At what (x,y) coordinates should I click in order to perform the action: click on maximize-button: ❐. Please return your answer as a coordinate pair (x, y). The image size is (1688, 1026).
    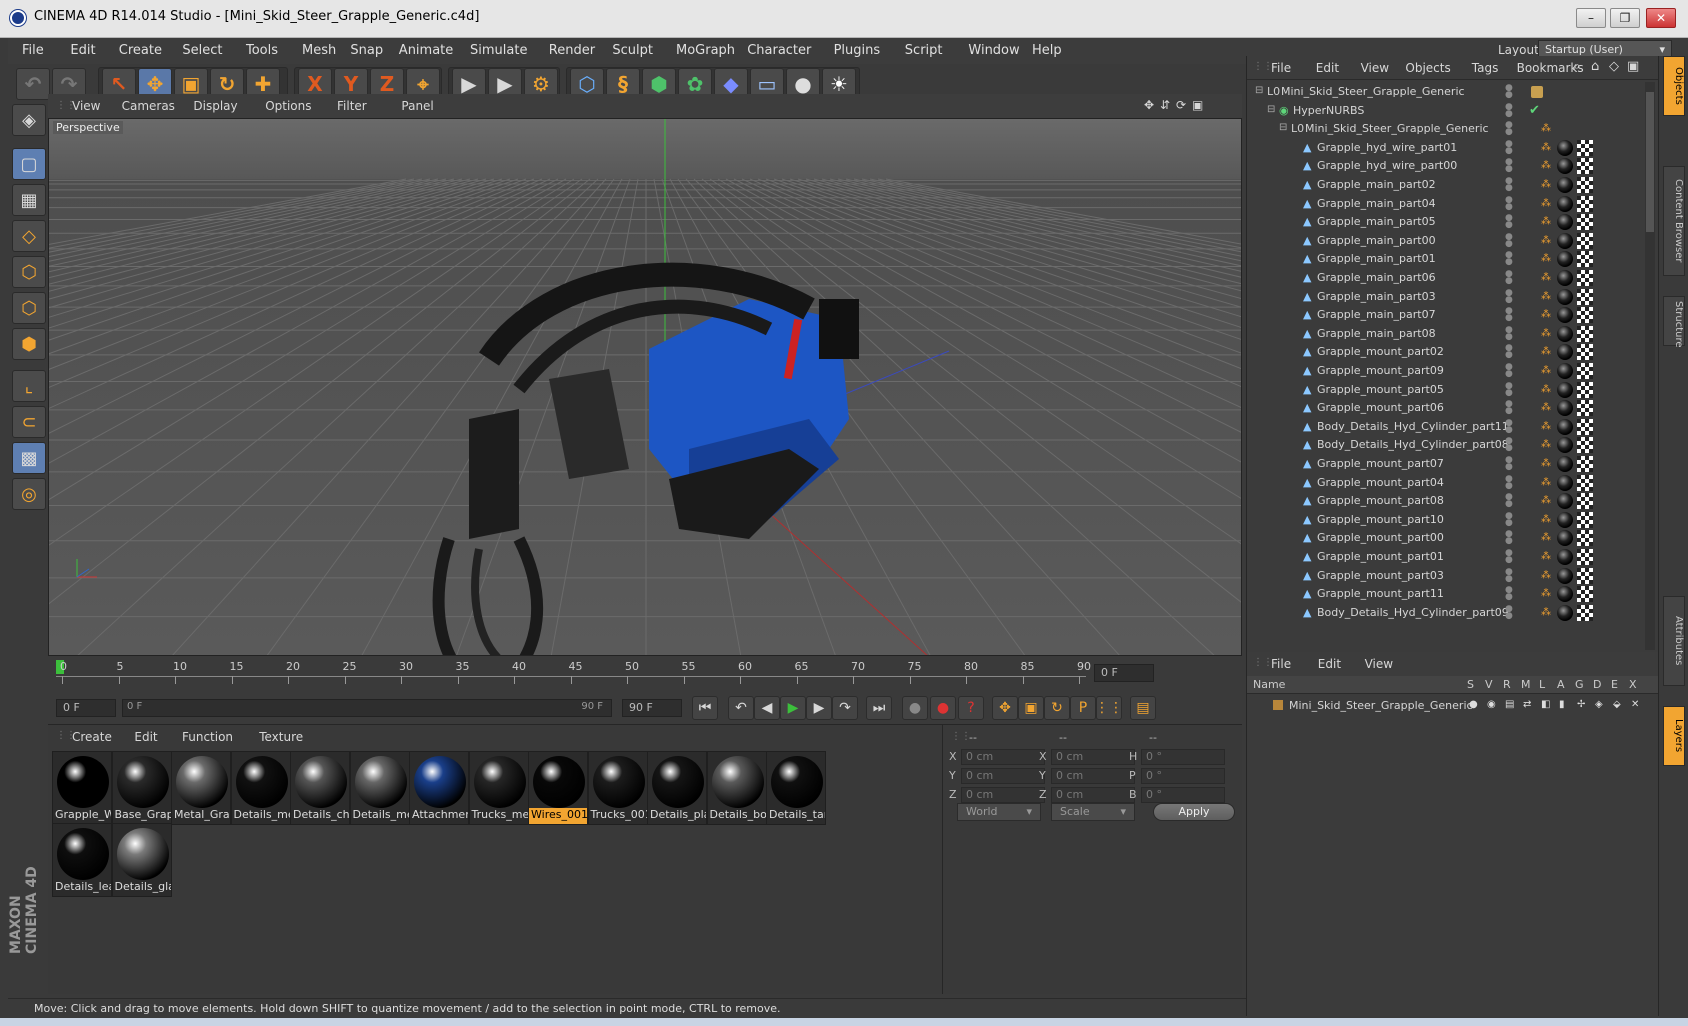
    Looking at the image, I should click on (1625, 18).